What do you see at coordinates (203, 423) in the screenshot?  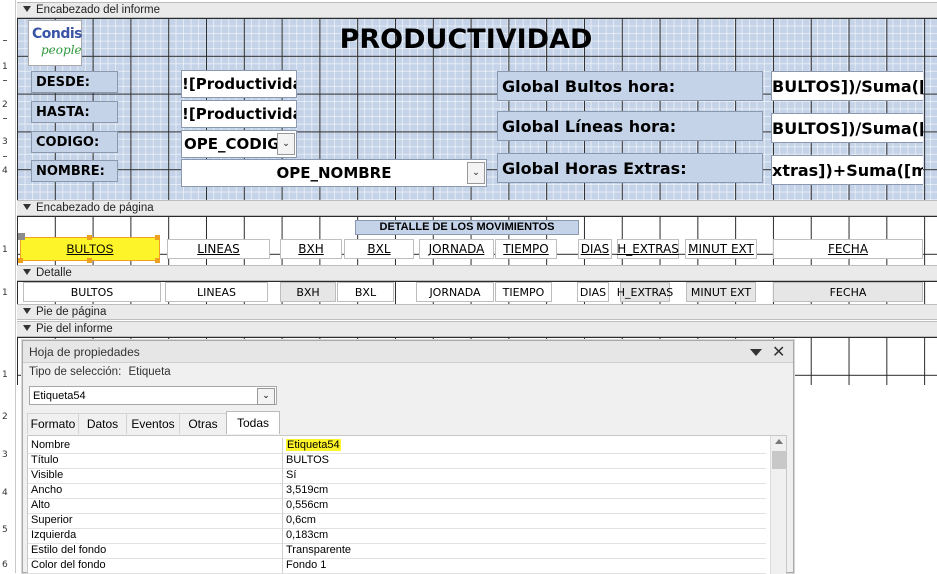 I see `tab-otras: Otras` at bounding box center [203, 423].